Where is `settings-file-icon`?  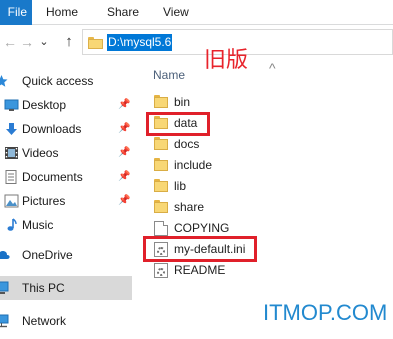
settings-file-icon is located at coordinates (161, 270).